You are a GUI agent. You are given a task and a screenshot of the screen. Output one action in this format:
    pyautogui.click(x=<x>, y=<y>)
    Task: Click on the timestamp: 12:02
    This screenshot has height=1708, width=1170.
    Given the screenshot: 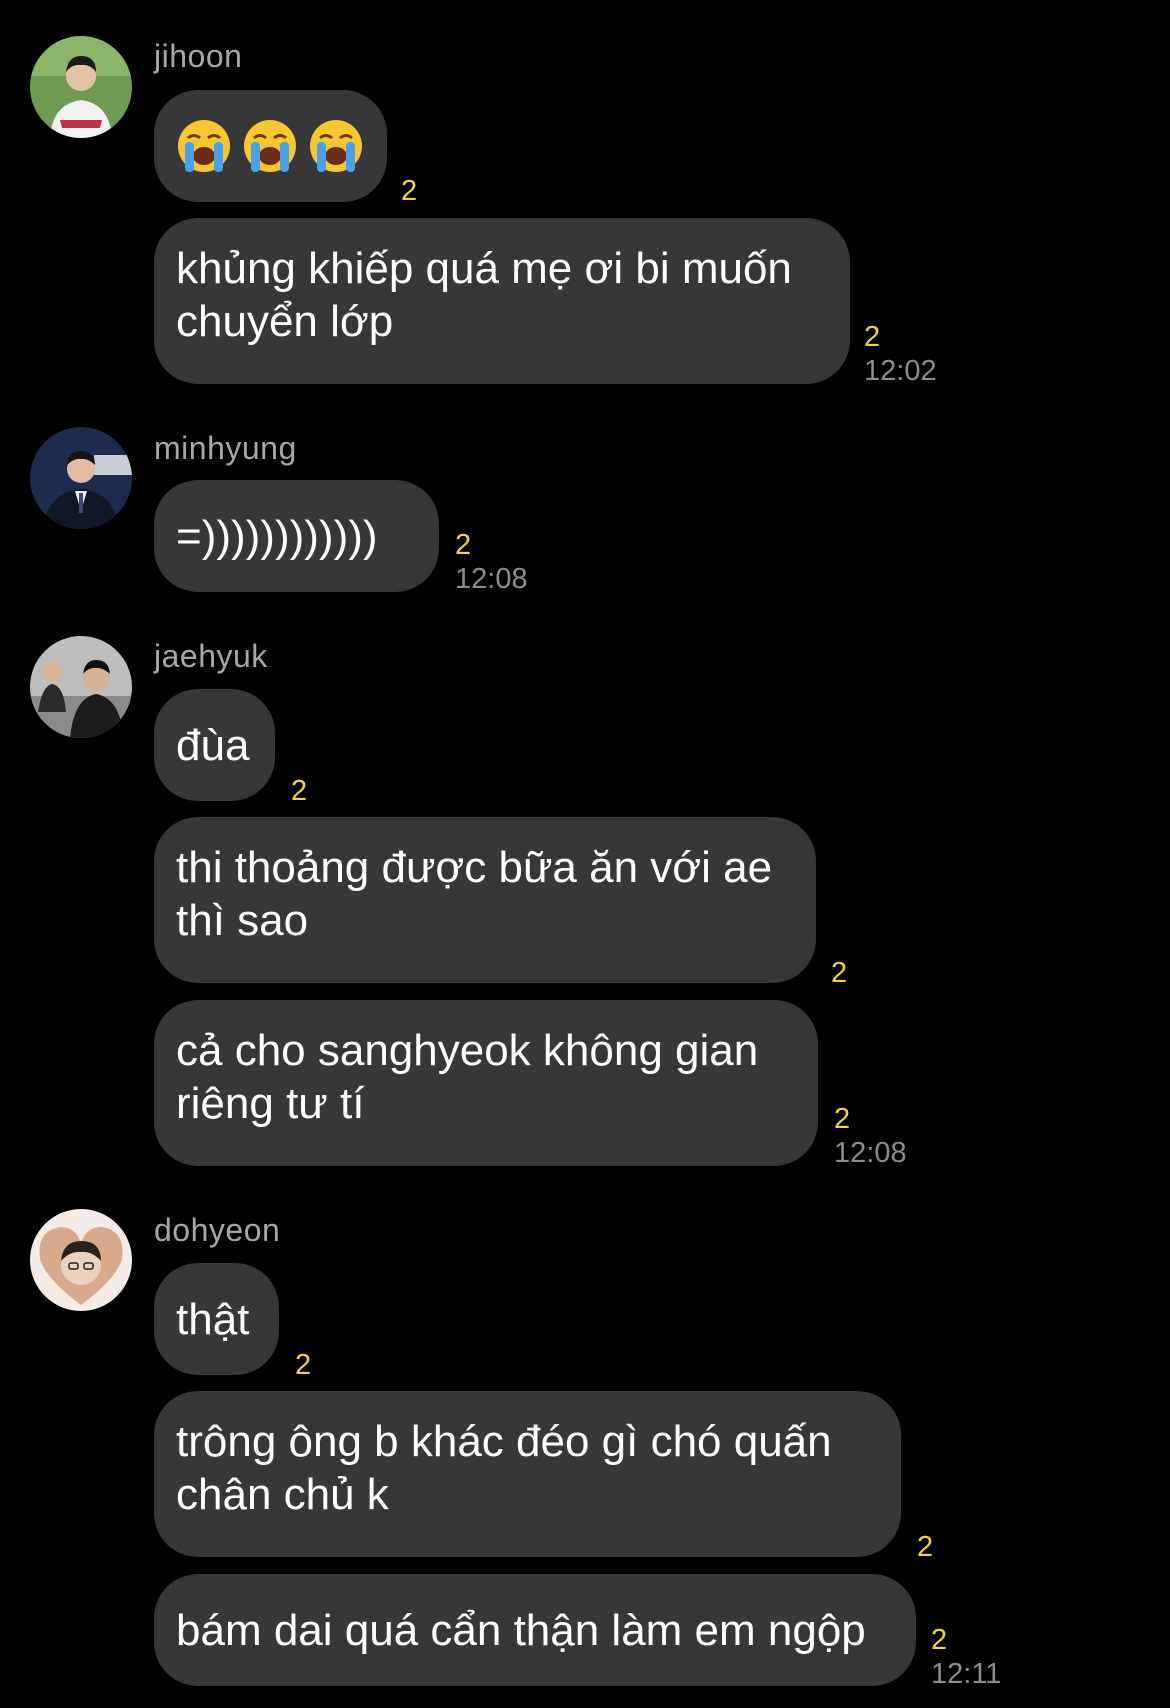 What is the action you would take?
    pyautogui.click(x=900, y=371)
    